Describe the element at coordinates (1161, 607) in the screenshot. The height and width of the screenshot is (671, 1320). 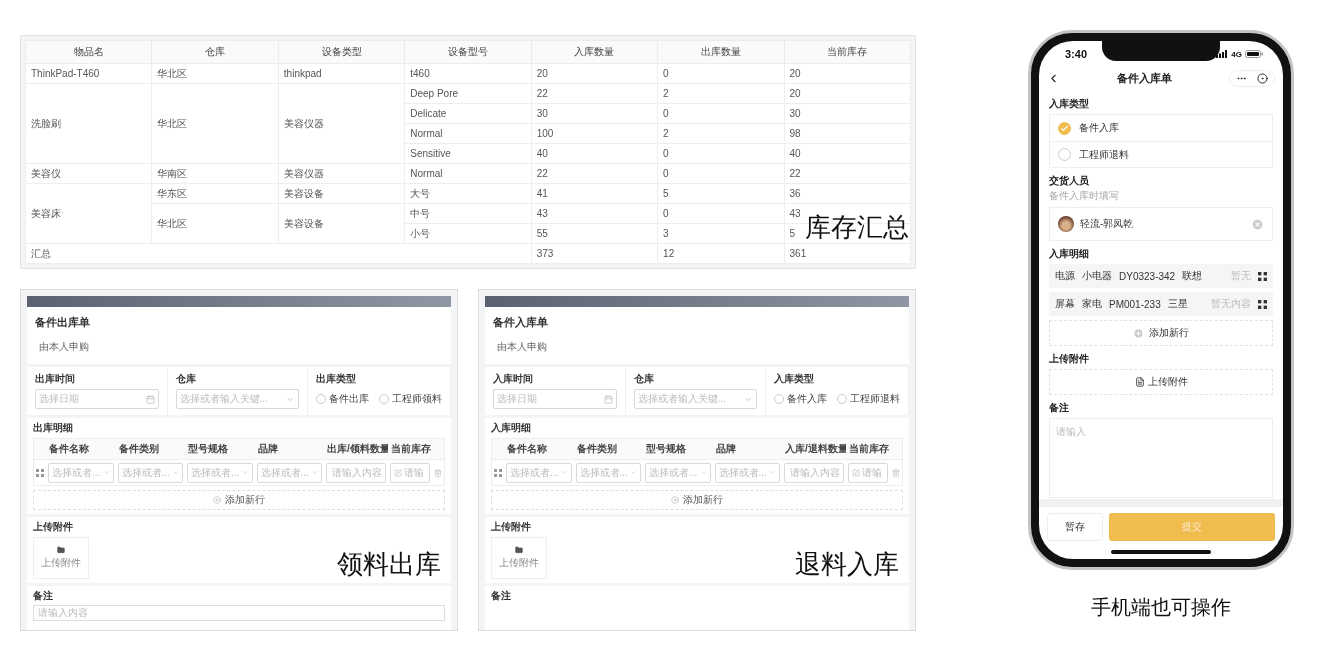
I see `caption: 手机端也可操作` at that location.